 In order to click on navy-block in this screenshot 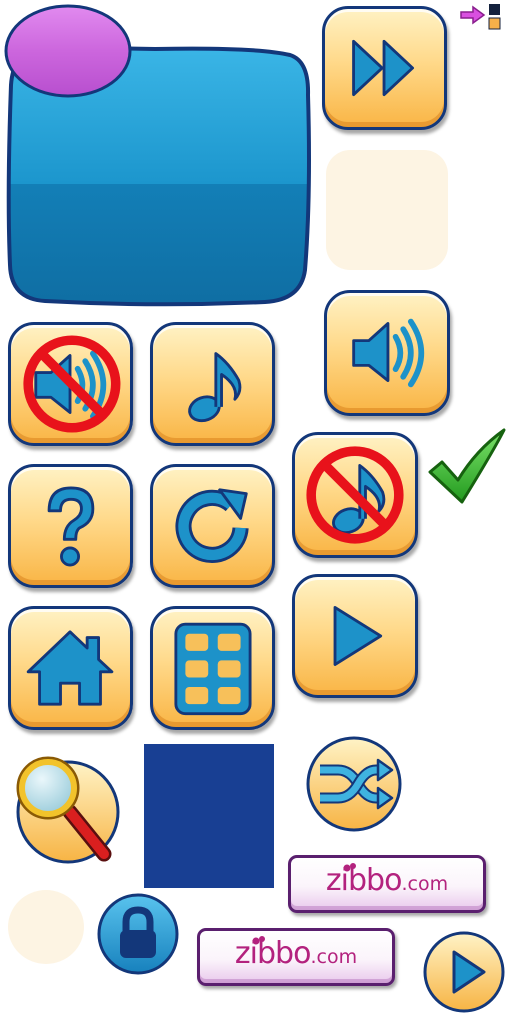, I will do `click(209, 816)`.